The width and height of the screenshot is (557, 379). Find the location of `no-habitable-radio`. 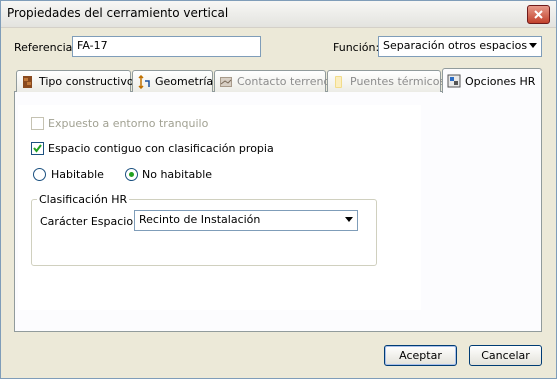

no-habitable-radio is located at coordinates (131, 174).